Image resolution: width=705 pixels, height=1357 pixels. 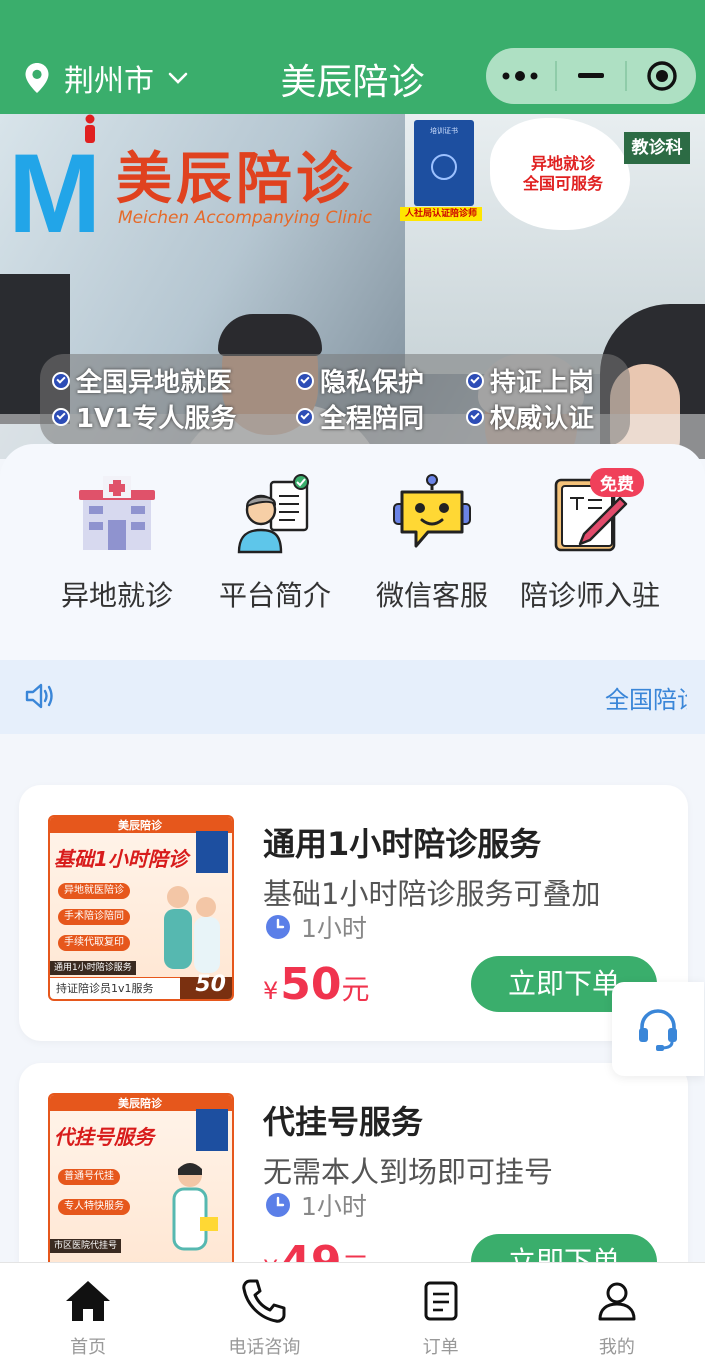 What do you see at coordinates (355, 989) in the screenshot?
I see `price-unit: 元` at bounding box center [355, 989].